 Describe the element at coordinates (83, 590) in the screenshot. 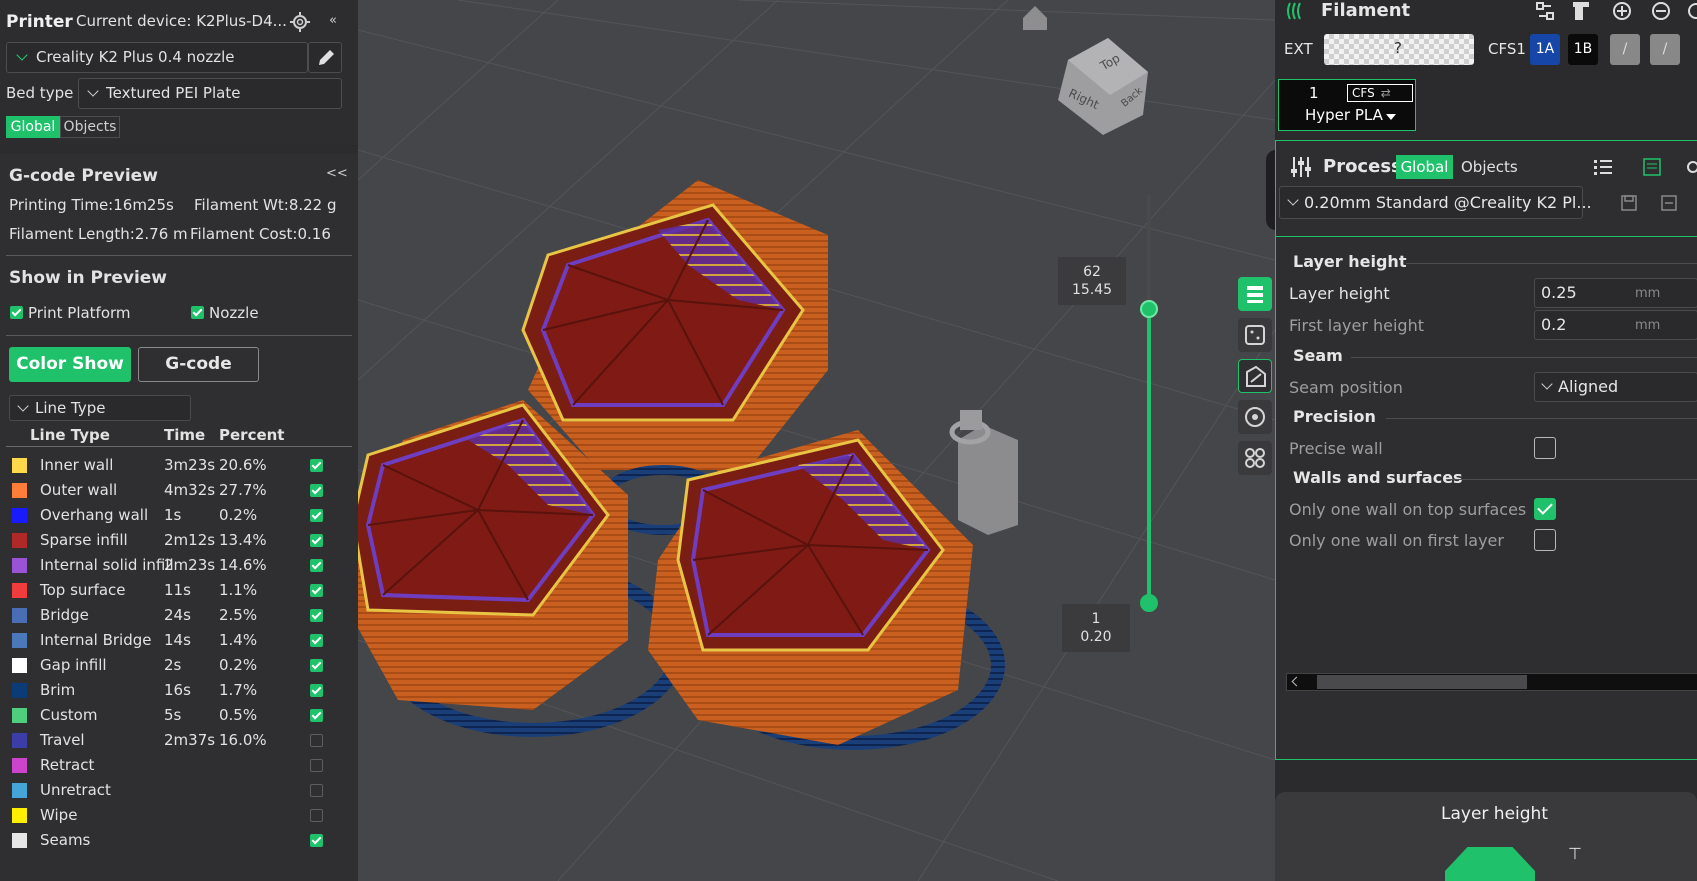

I see `line-type-name: Top surface` at that location.